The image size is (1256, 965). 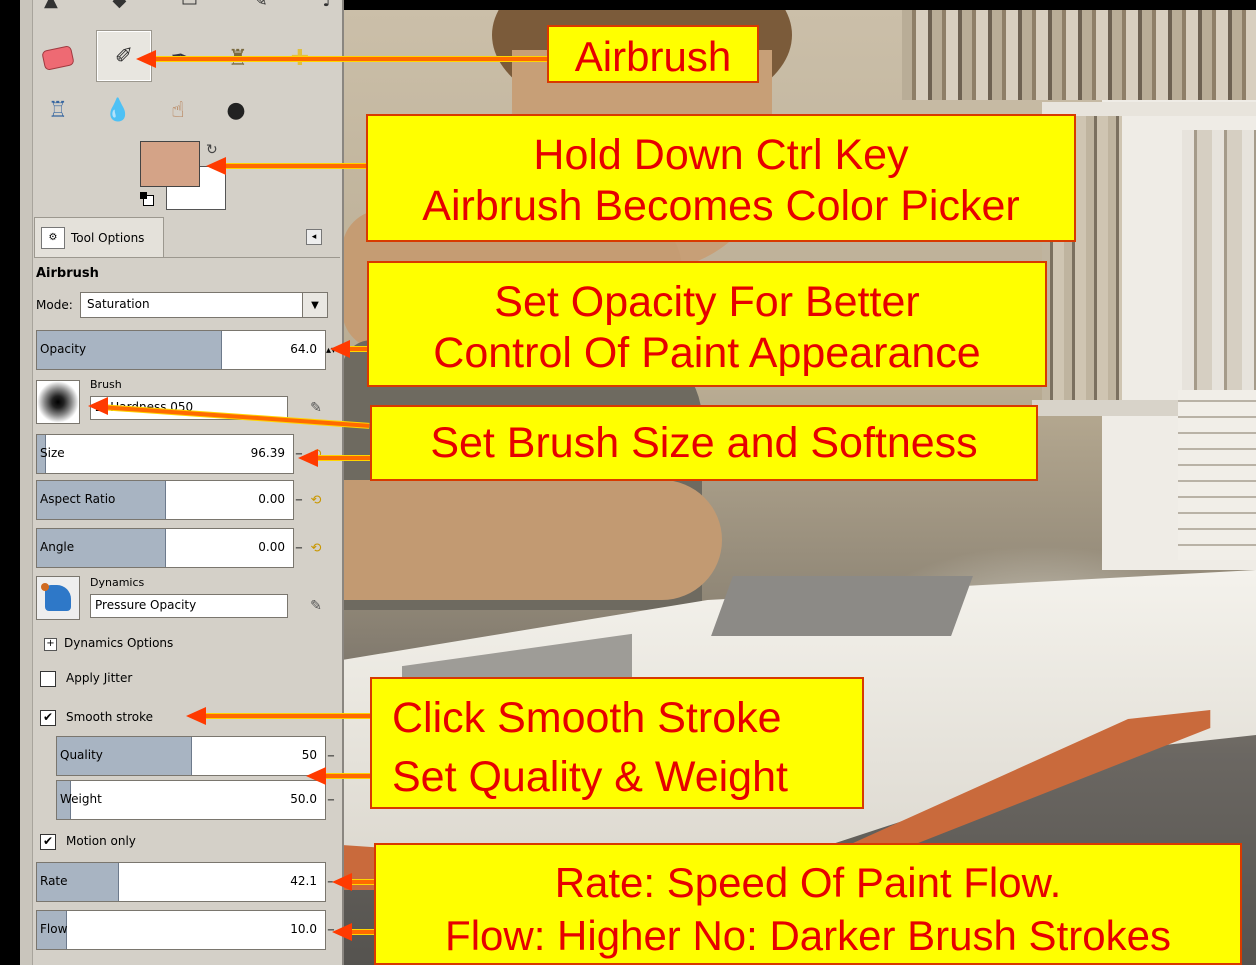 I want to click on dynamics-options-label: Dynamics Options, so click(x=118, y=643).